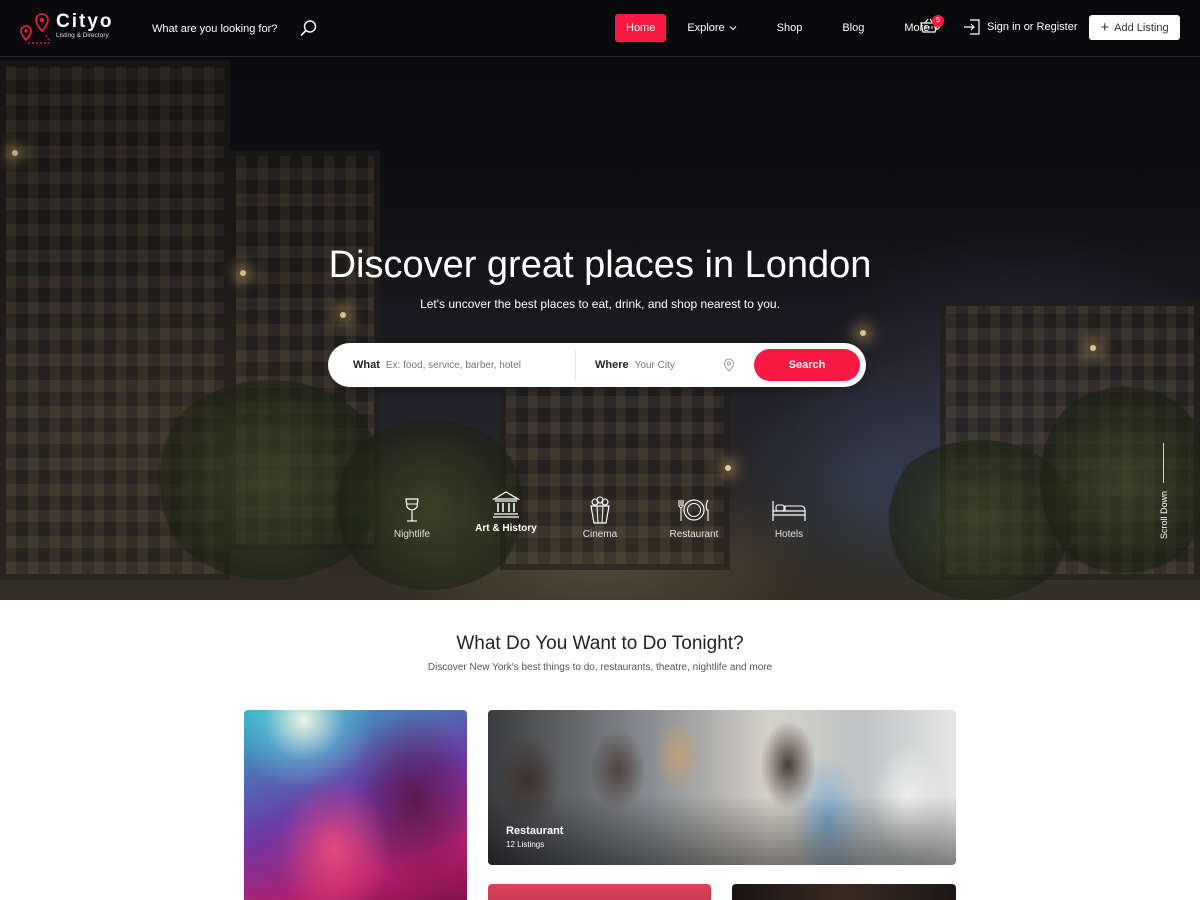 The width and height of the screenshot is (1200, 900). I want to click on map-pin-icon, so click(35, 29).